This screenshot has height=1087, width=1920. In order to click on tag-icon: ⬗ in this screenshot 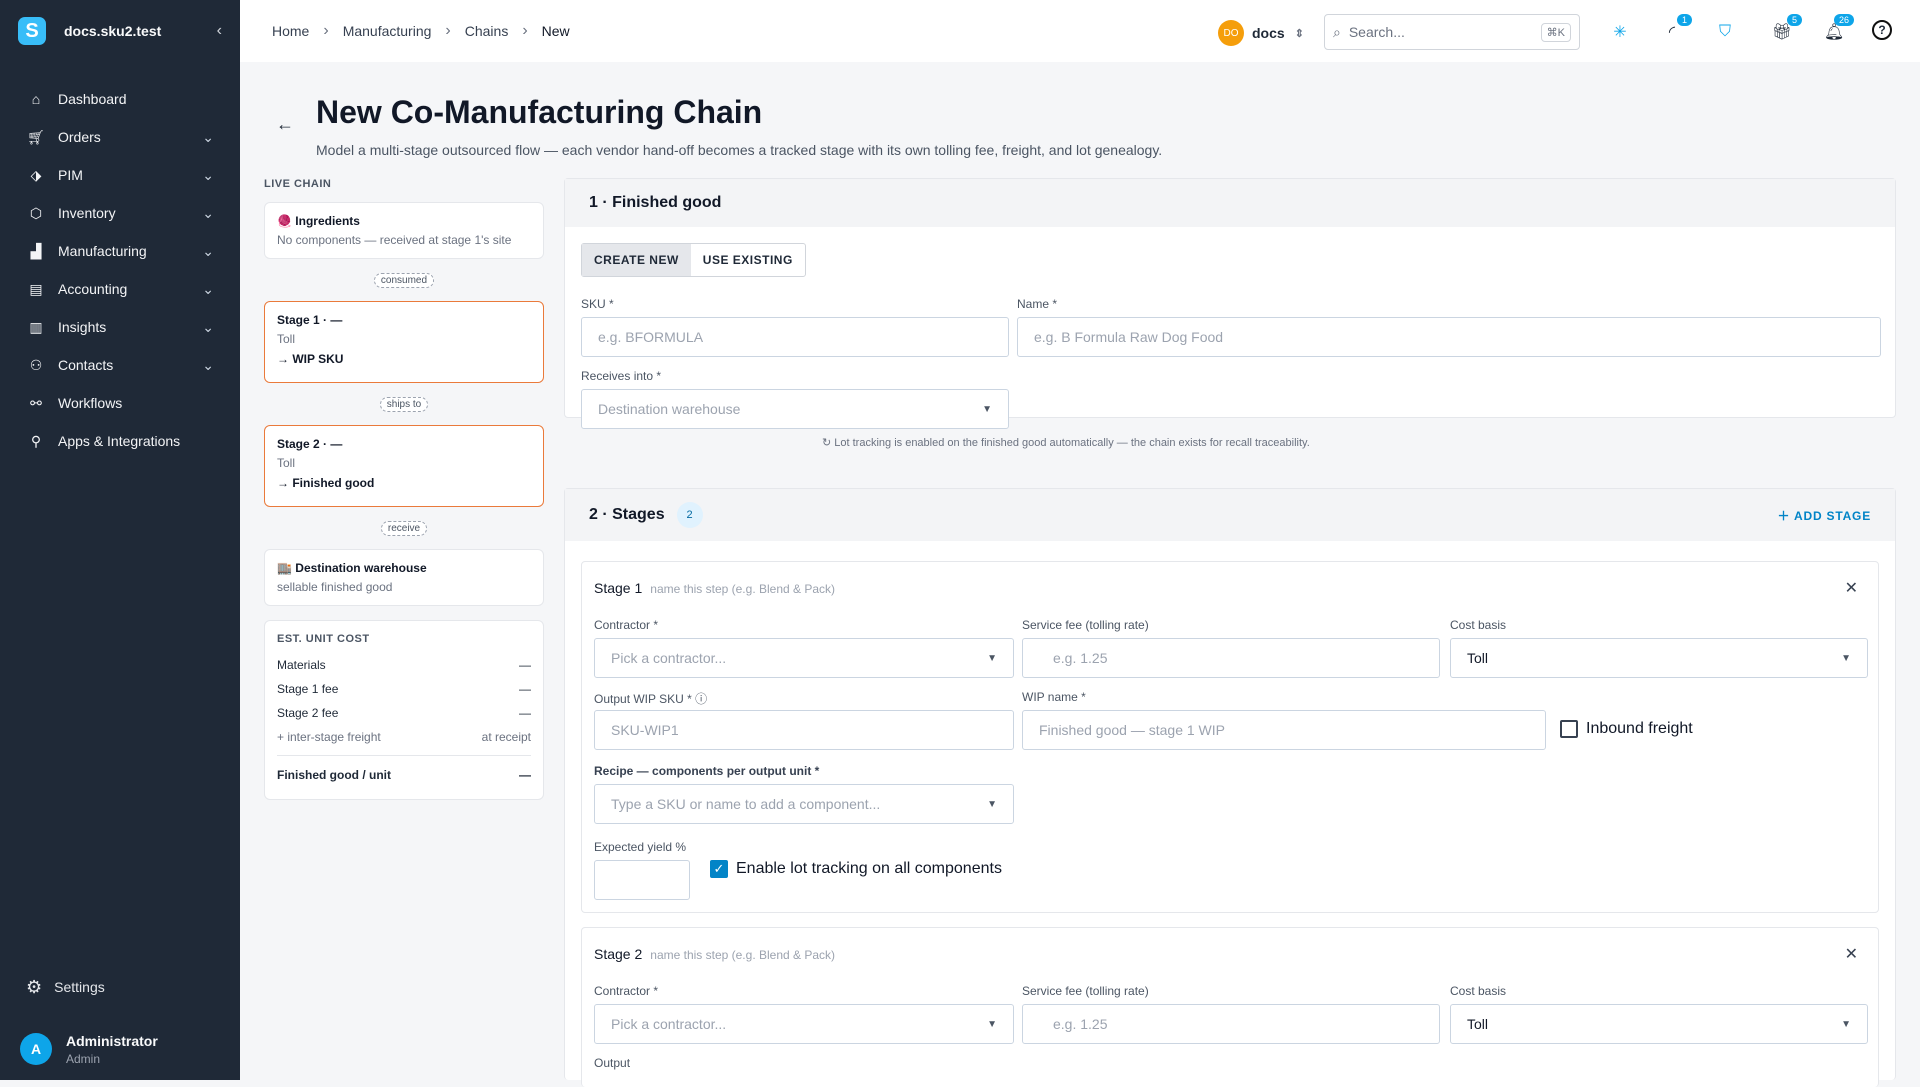, I will do `click(36, 174)`.